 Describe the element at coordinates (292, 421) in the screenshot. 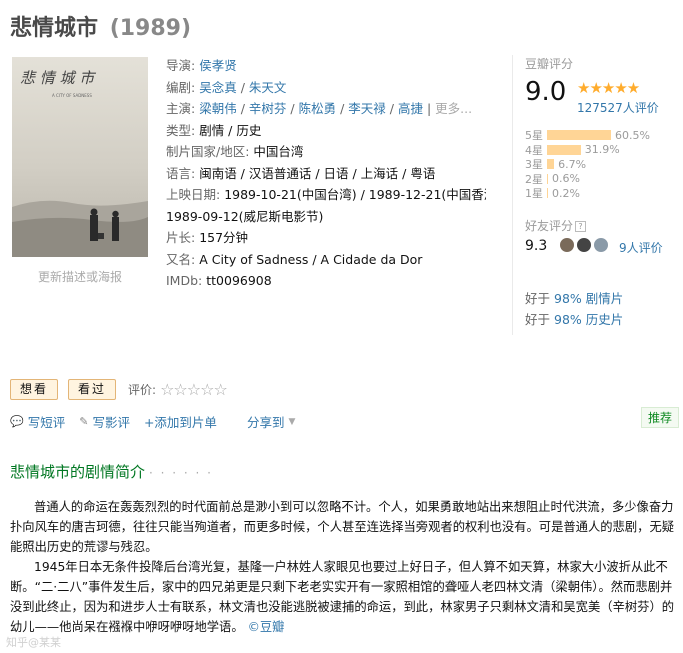

I see `chevron-down-icon: ▼` at that location.